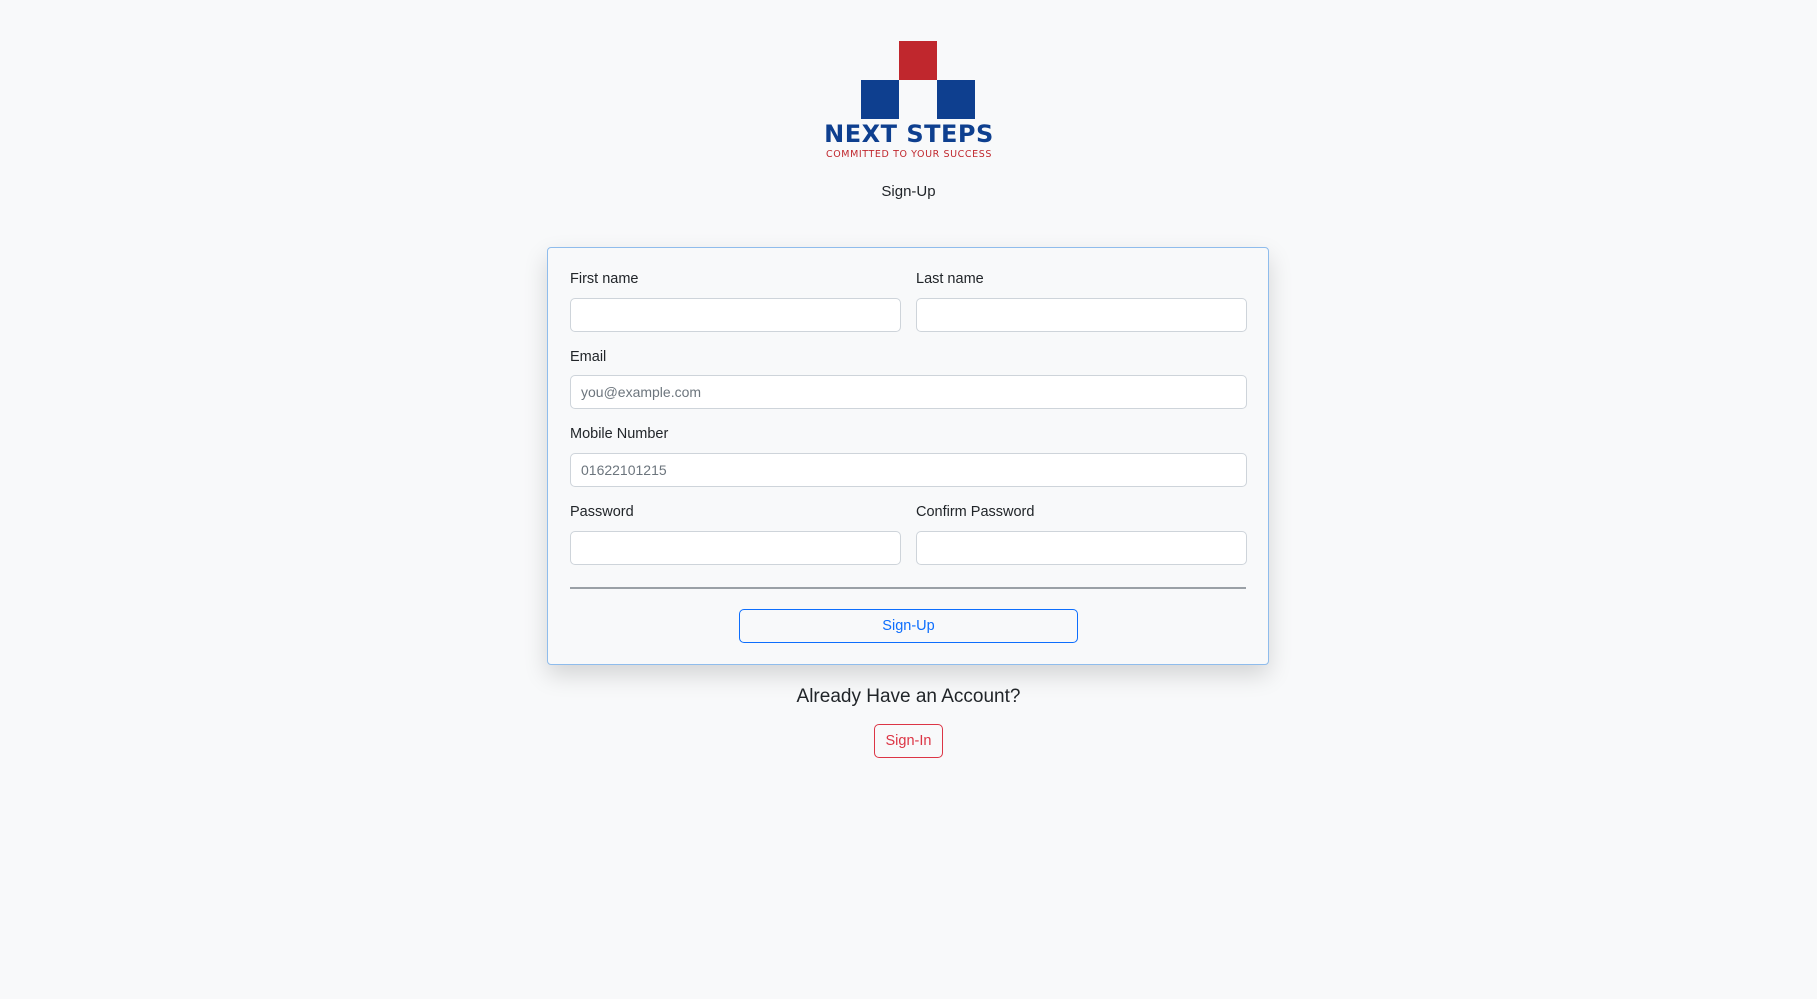 This screenshot has width=1817, height=999. Describe the element at coordinates (909, 102) in the screenshot. I see `brand-logo: NEXT STEPS COMMITTED TO YOUR SUCCESS` at that location.